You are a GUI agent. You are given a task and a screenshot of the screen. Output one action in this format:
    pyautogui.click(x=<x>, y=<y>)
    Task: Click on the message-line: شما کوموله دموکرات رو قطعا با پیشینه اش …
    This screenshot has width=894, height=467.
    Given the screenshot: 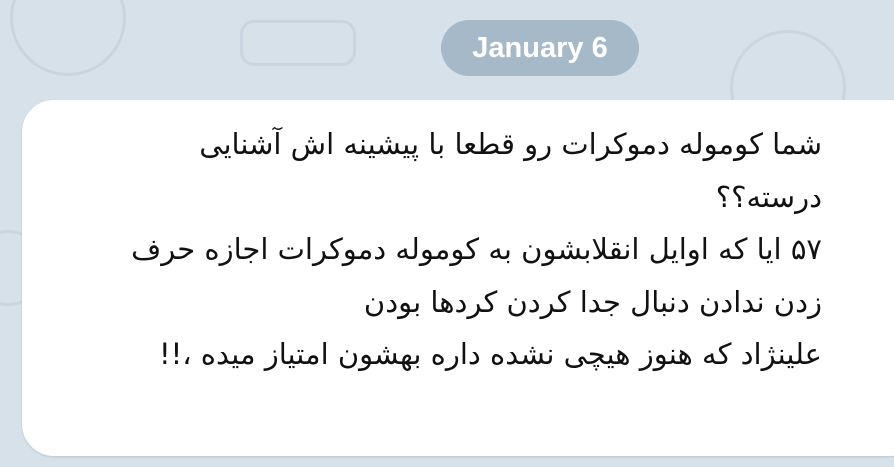 What is the action you would take?
    pyautogui.click(x=510, y=144)
    